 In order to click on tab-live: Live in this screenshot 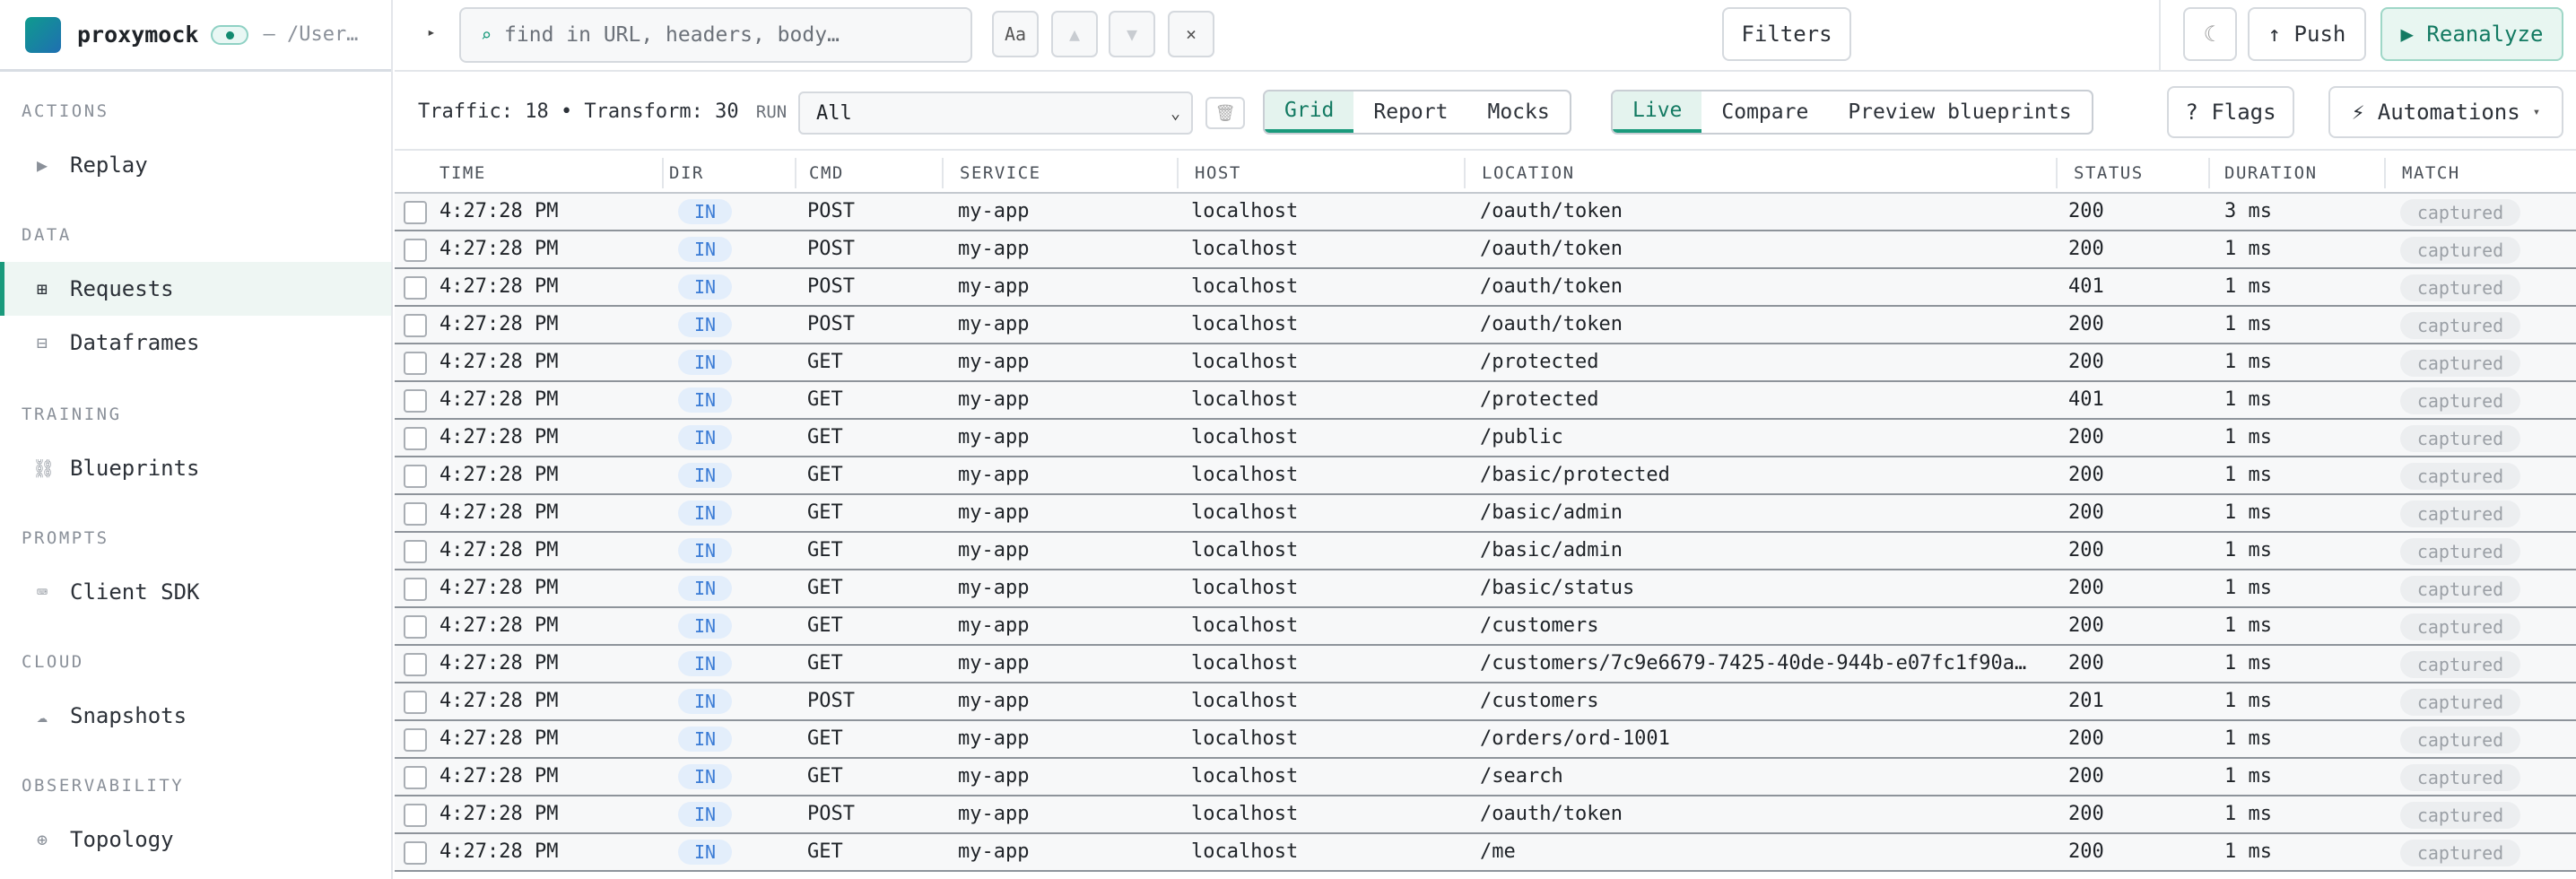, I will do `click(1657, 112)`.